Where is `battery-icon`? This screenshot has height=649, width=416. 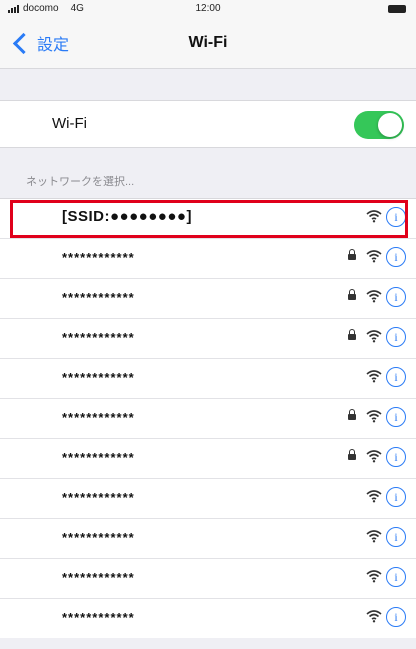
battery-icon is located at coordinates (397, 9).